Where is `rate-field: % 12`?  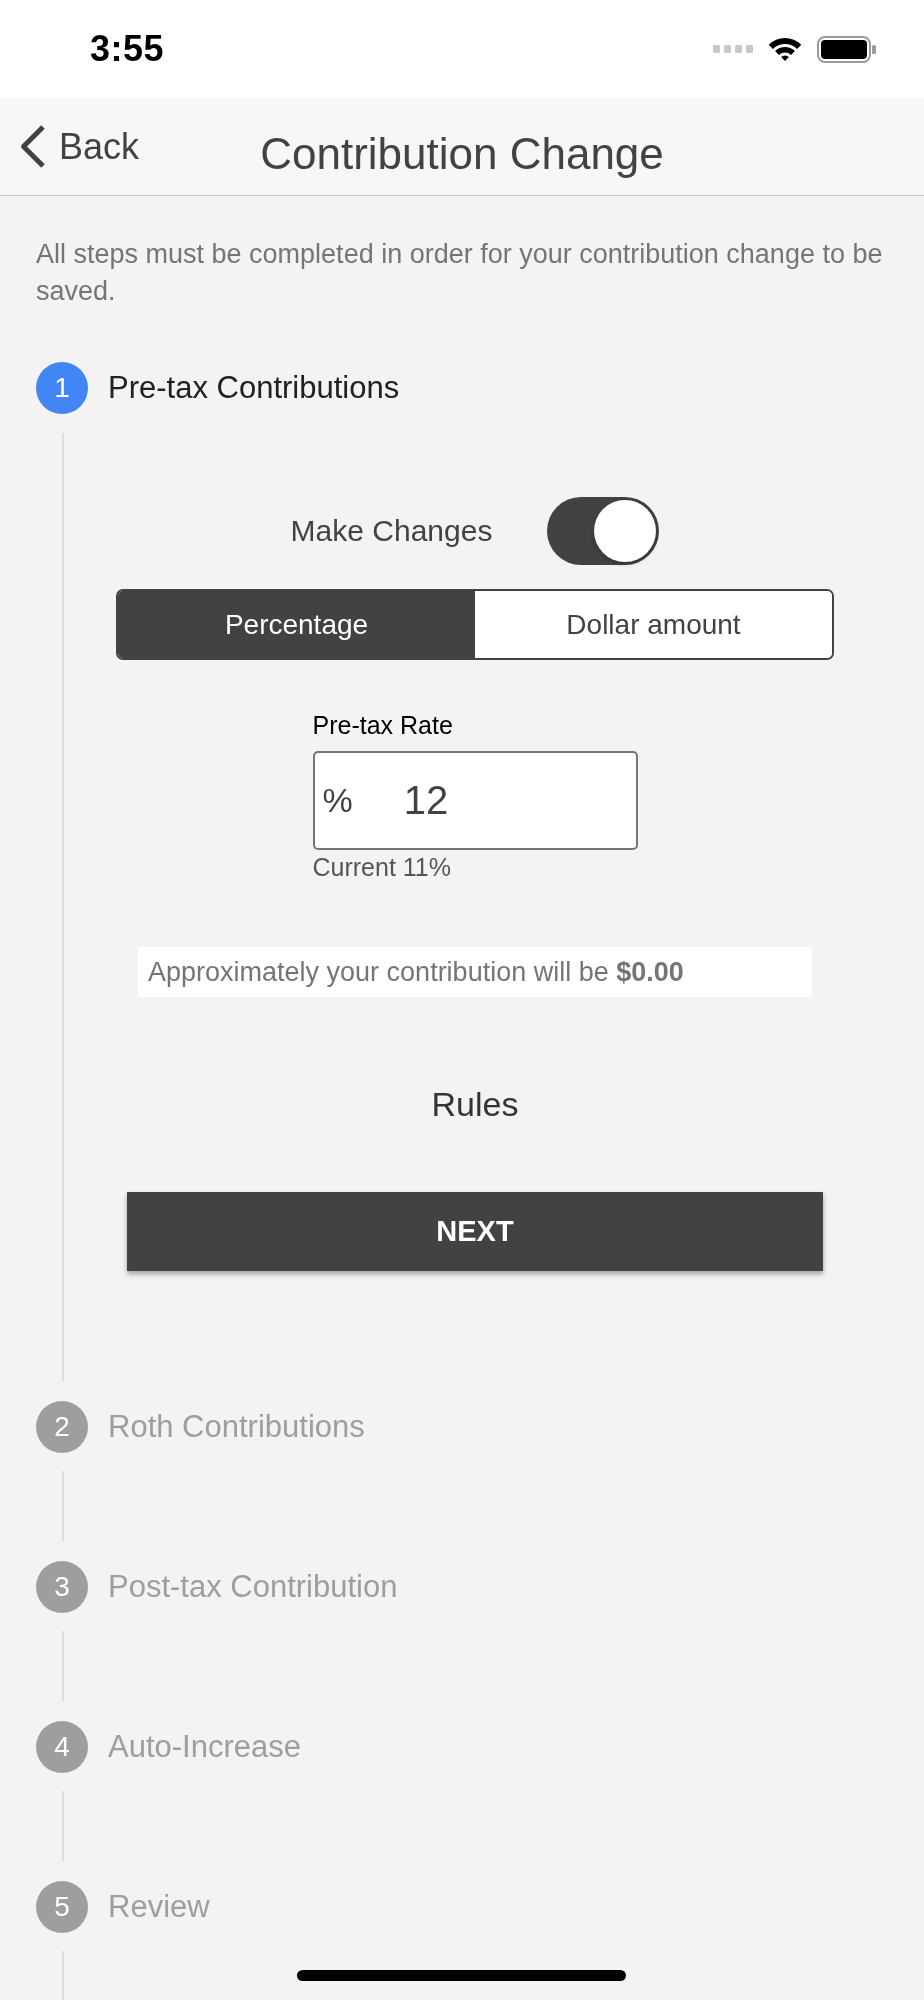
rate-field: % 12 is located at coordinates (475, 800).